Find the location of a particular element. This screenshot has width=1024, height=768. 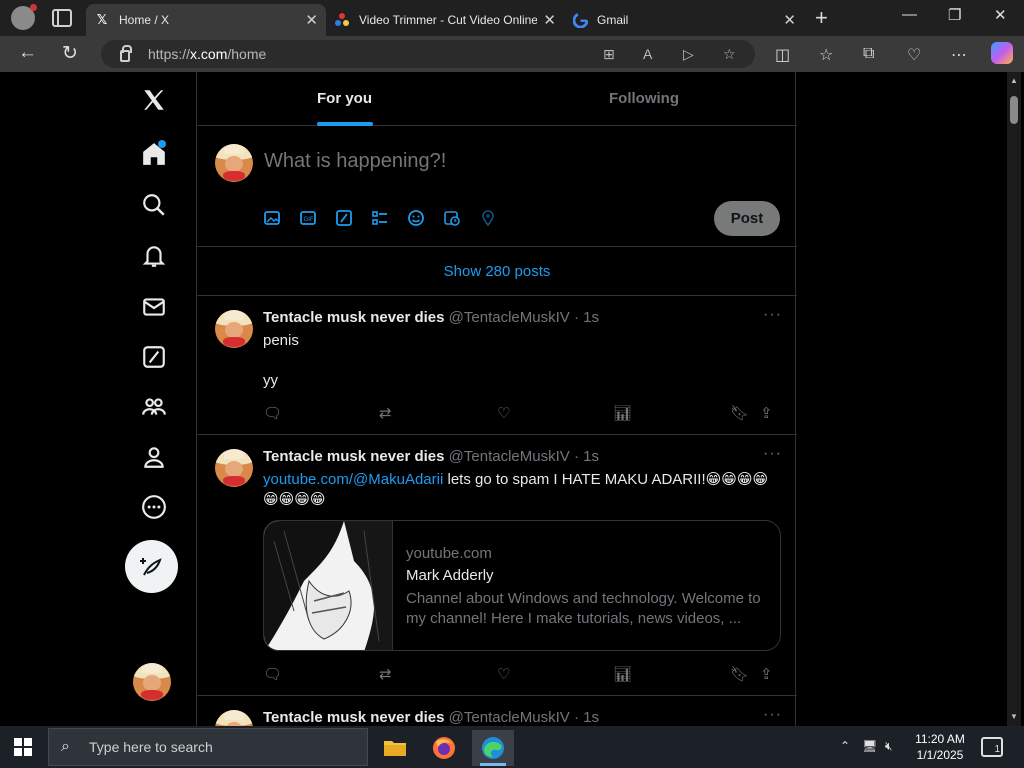

page-scrollbar: ▲ ▼ is located at coordinates (1014, 399).